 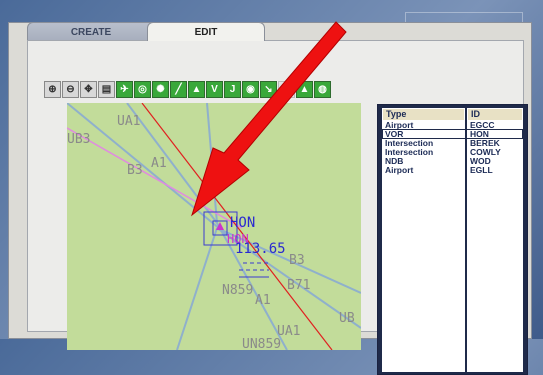 What do you see at coordinates (106, 89) in the screenshot?
I see `print-icon: ▤` at bounding box center [106, 89].